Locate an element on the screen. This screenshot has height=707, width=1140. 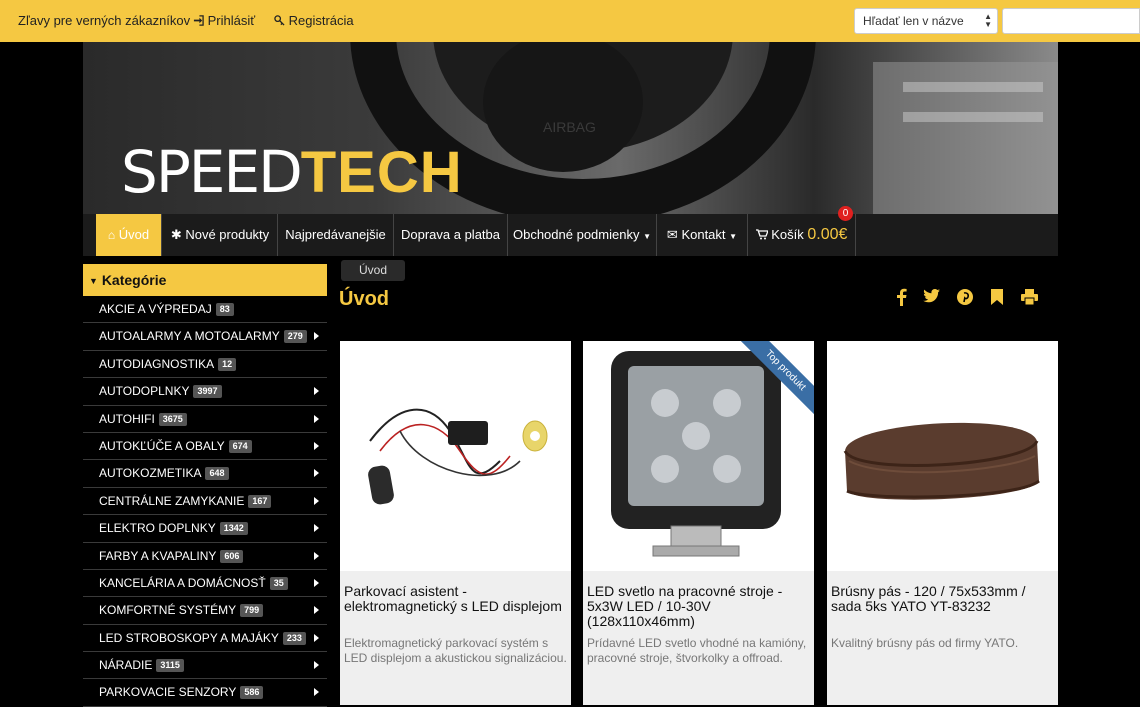
category-item: ELEKTRO DOPLNKY 1342 is located at coordinates (205, 529).